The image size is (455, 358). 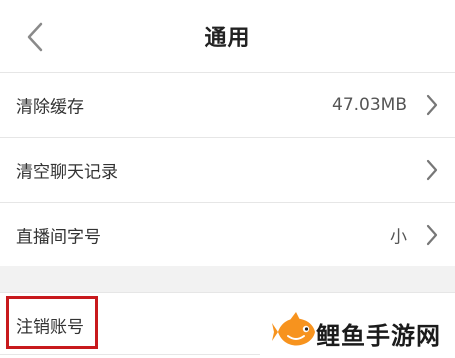 I want to click on settings-row-label: 直播间字号, so click(x=58, y=237).